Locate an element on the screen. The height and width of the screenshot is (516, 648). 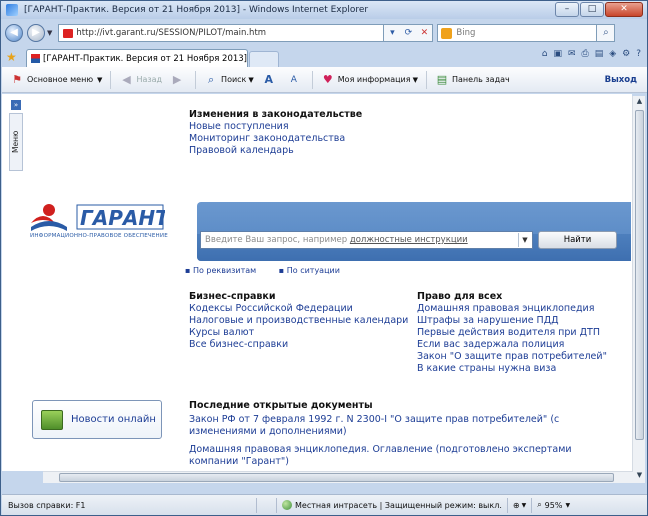
horizontal-scroll-thumb is located at coordinates (336, 477).